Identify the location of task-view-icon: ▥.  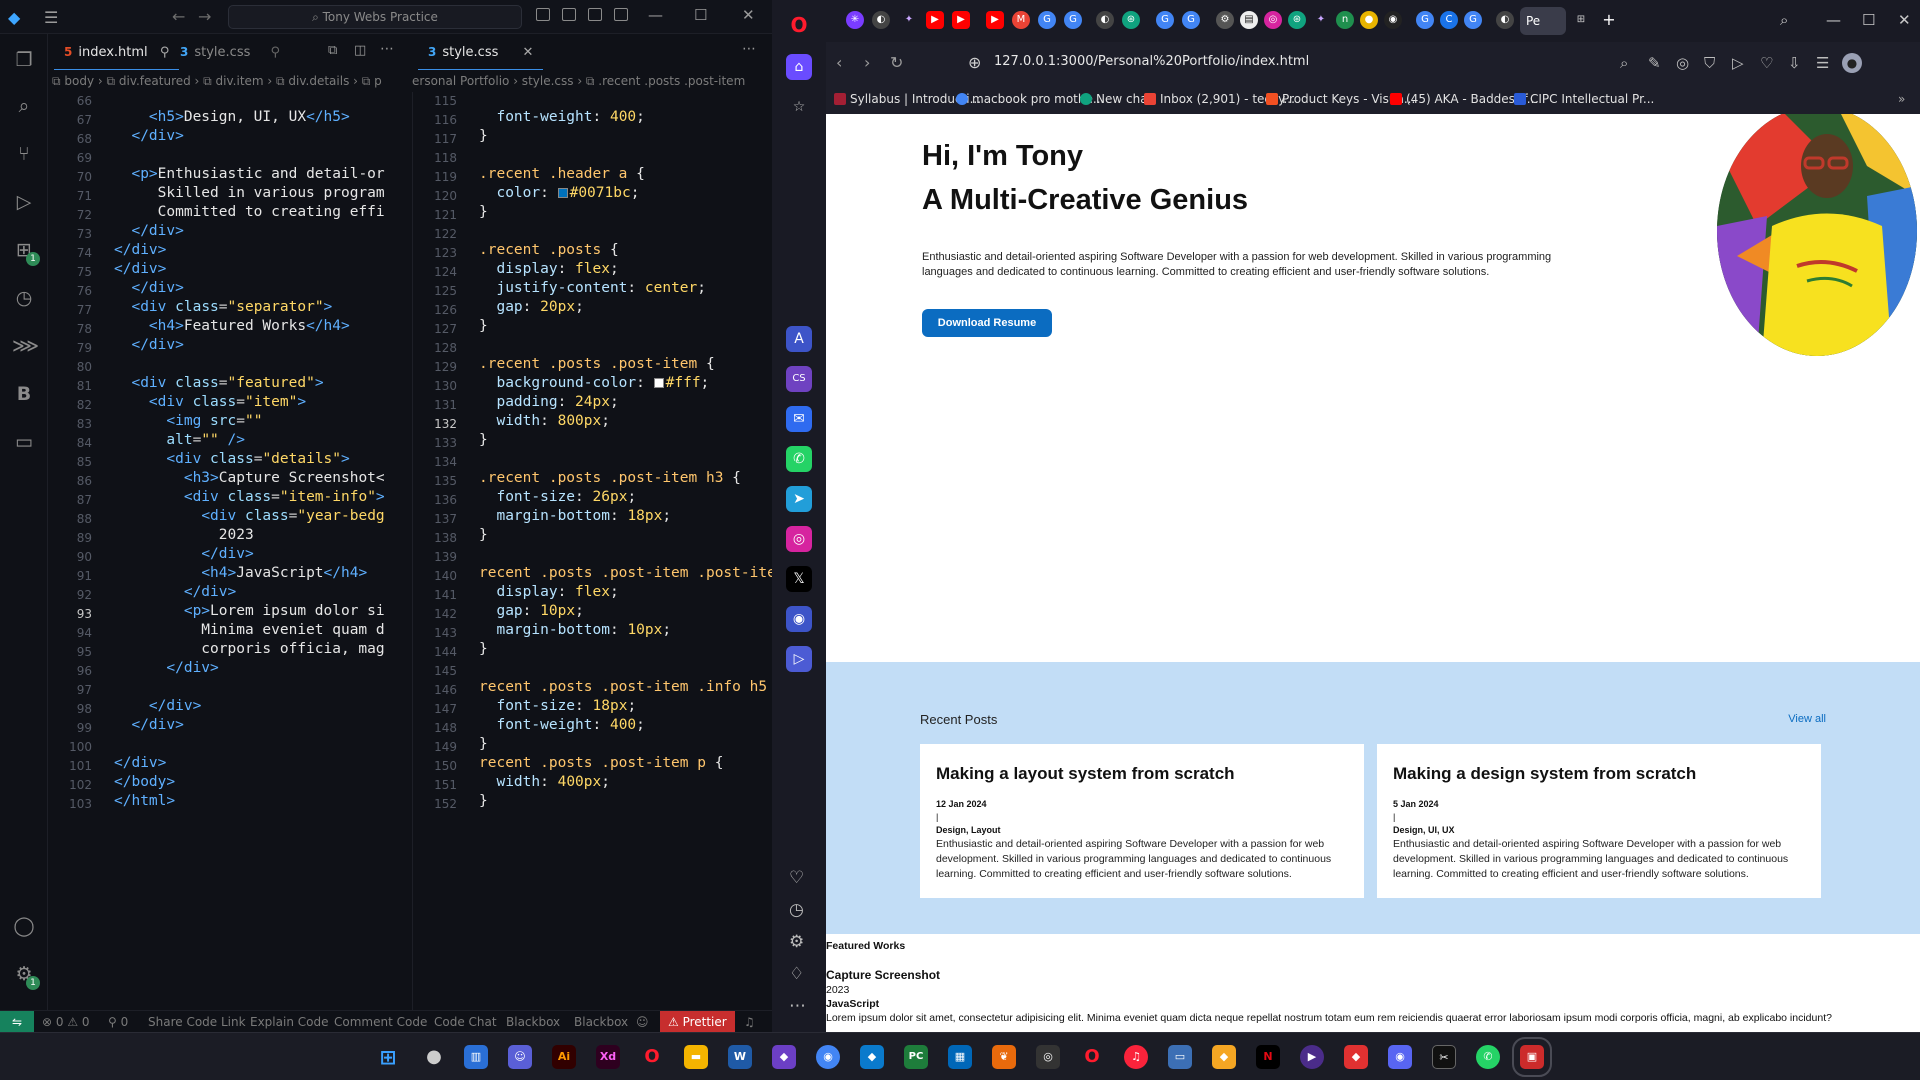
(476, 1057).